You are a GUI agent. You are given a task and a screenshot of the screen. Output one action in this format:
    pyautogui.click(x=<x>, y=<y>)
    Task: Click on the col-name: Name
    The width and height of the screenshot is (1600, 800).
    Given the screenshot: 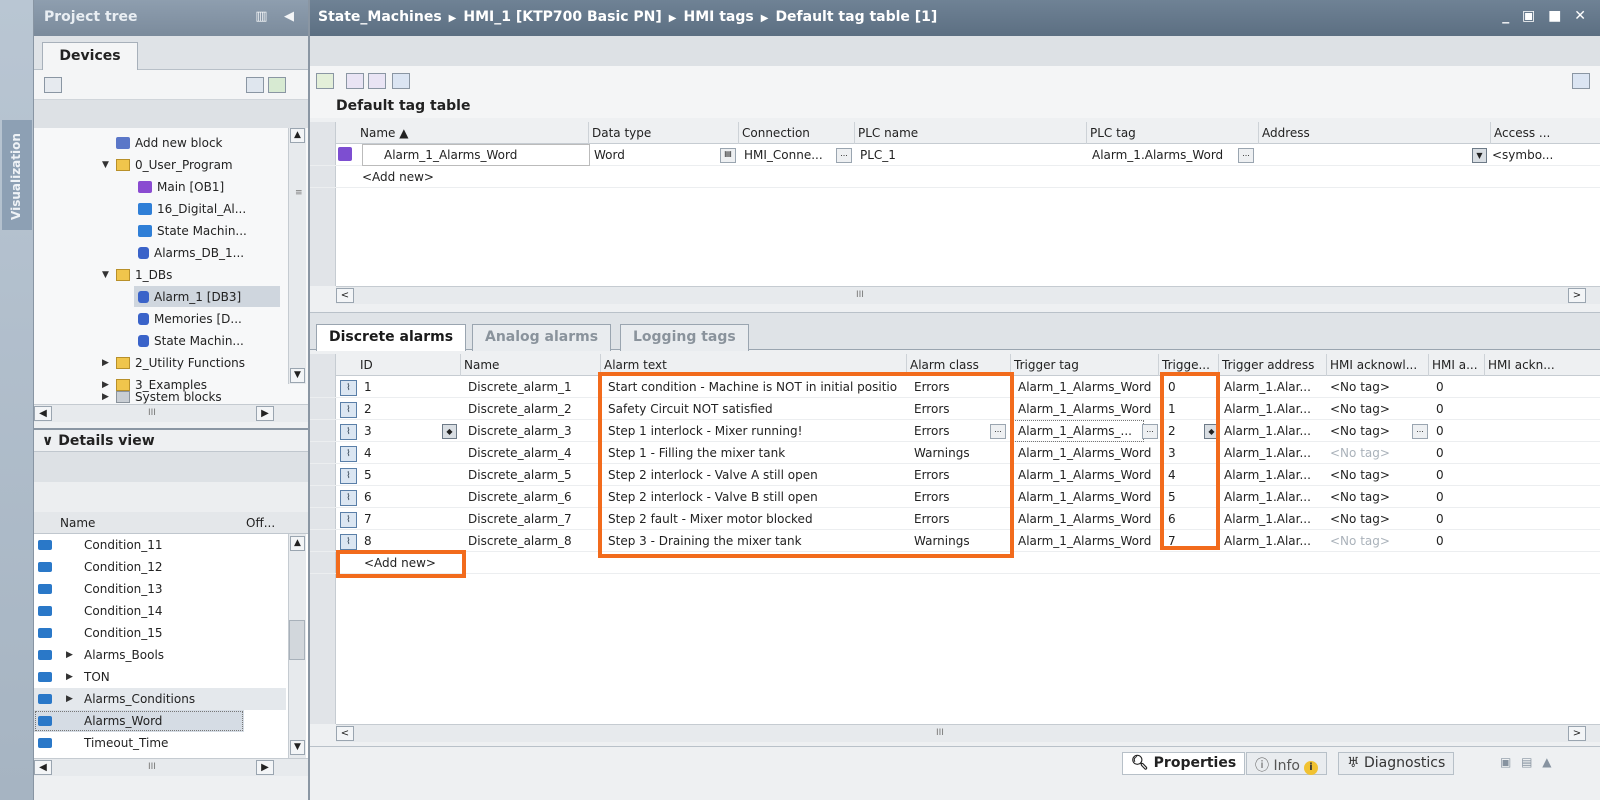 What is the action you would take?
    pyautogui.click(x=481, y=365)
    